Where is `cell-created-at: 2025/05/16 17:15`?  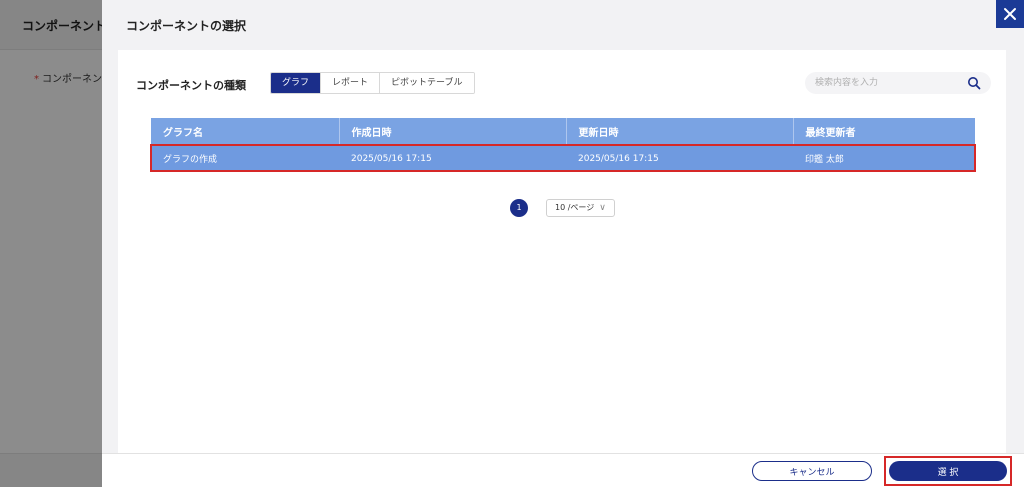
cell-created-at: 2025/05/16 17:15 is located at coordinates (452, 158).